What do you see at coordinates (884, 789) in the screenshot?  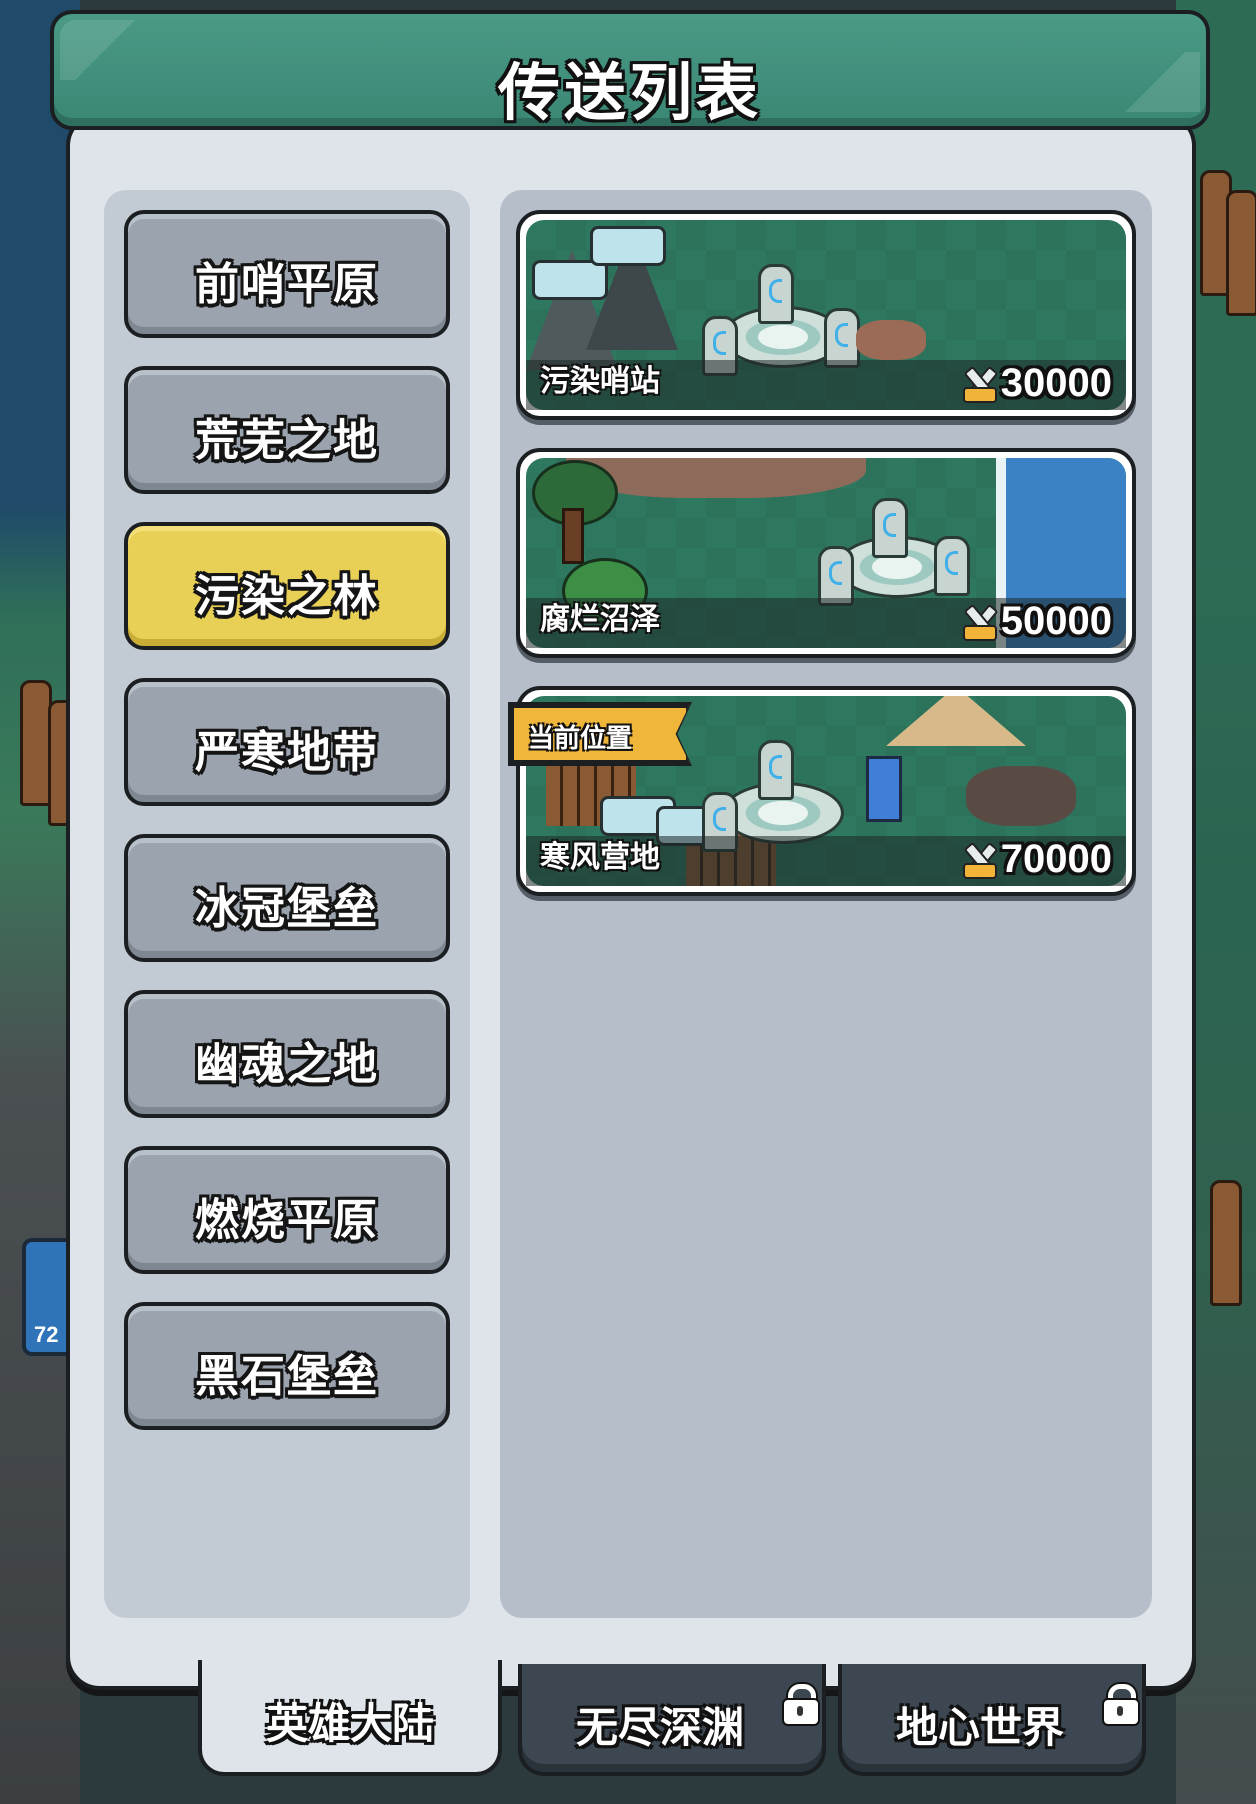 I see `banner-icon` at bounding box center [884, 789].